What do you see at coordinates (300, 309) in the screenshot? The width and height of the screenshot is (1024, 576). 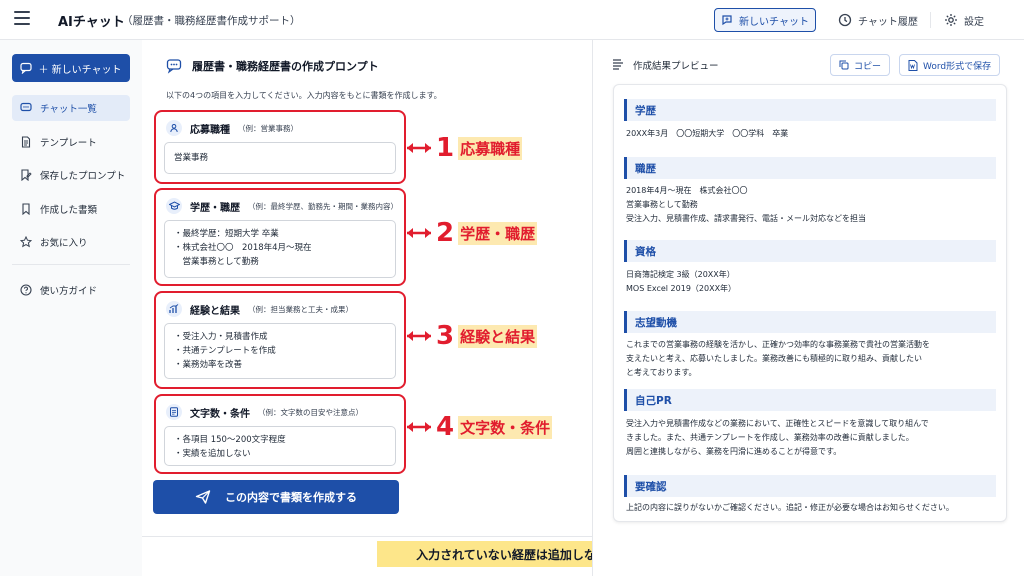 I see `field-example: （例：担当業務と工夫・成果）` at bounding box center [300, 309].